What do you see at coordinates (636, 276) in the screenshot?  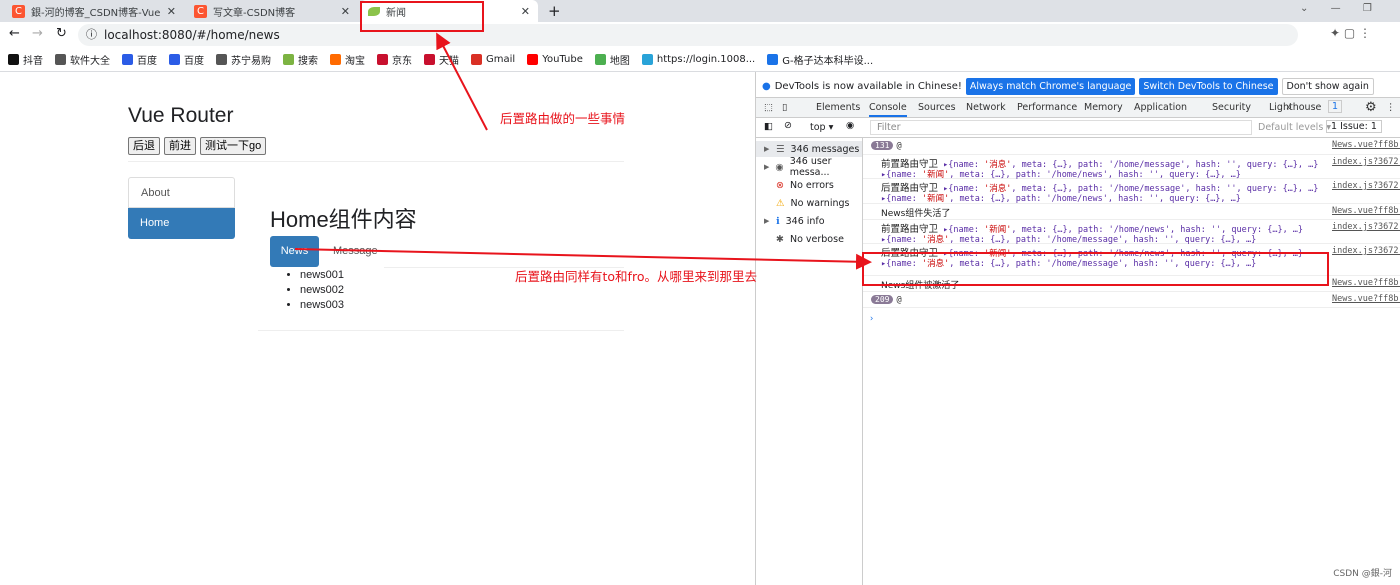 I see `annotation-note: 后置路由同样有to和fro。从哪里来到那里去` at bounding box center [636, 276].